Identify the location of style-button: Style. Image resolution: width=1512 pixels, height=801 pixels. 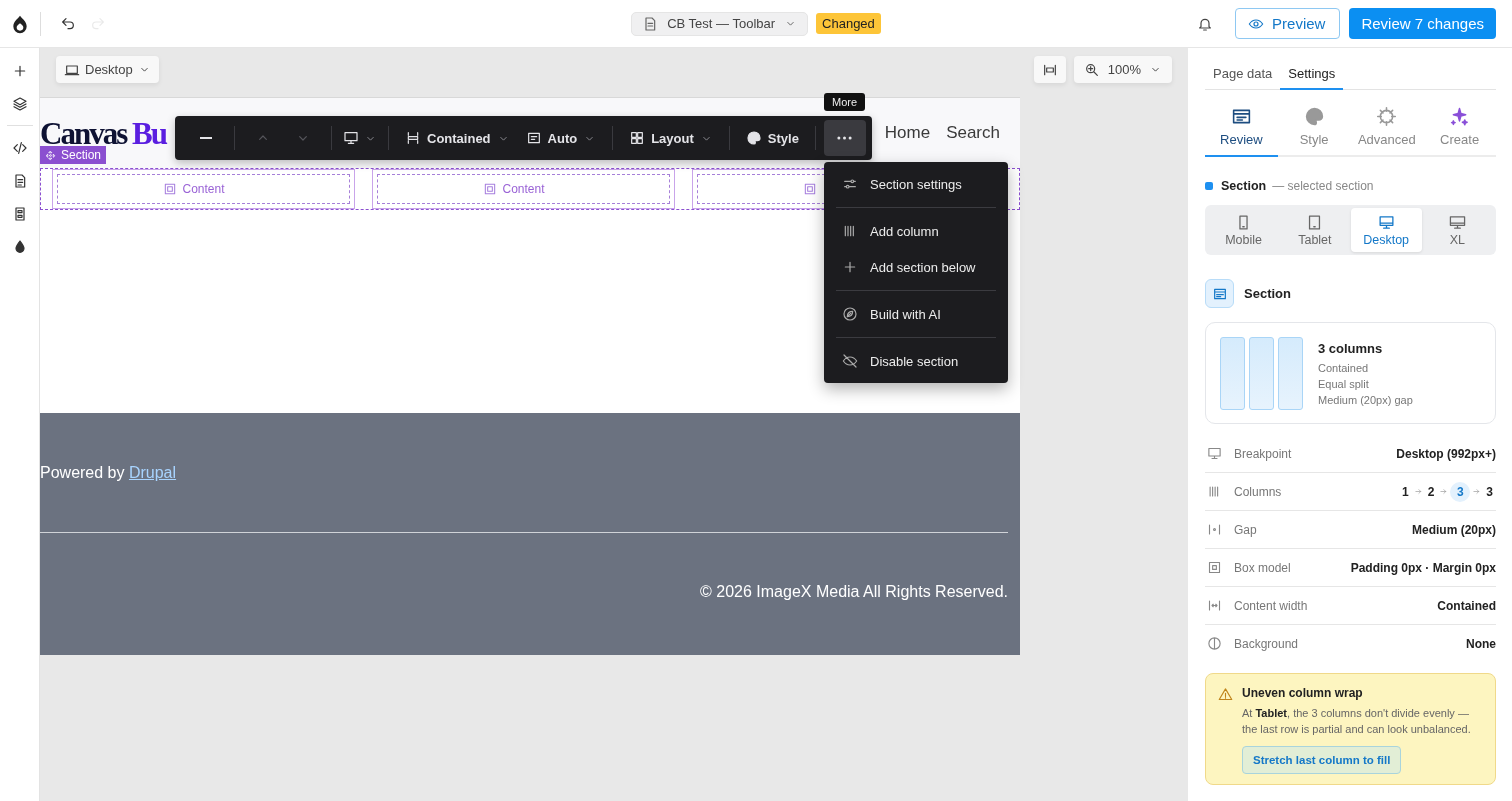
(772, 138).